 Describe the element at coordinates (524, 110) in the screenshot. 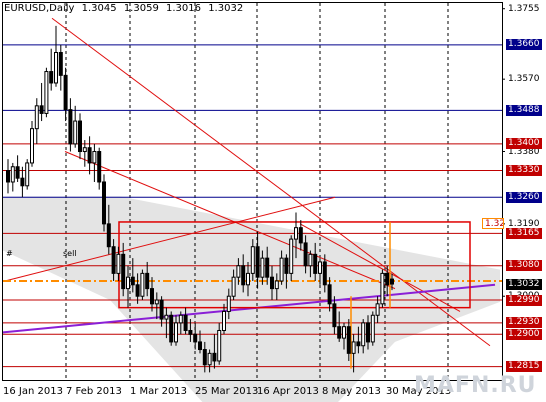

I see `level-price-label: 1.3488` at that location.